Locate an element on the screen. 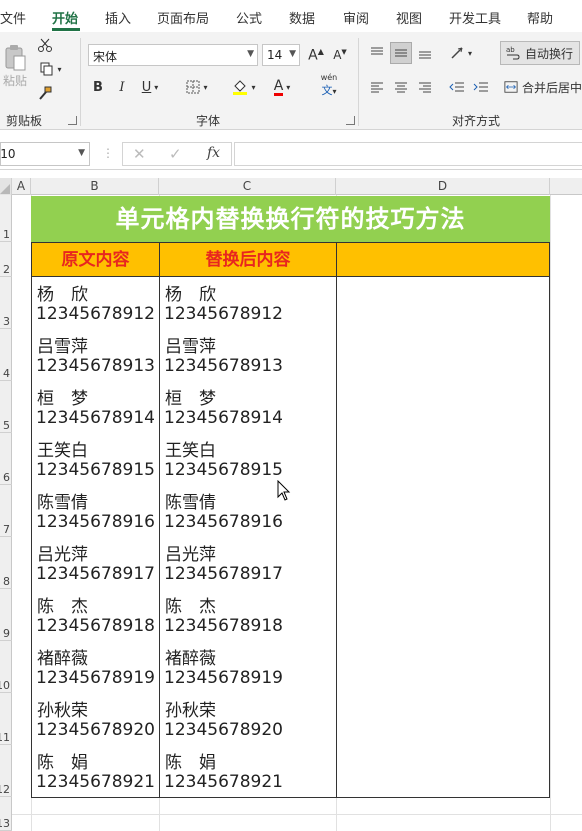 This screenshot has height=831, width=582. row-header: 9 is located at coordinates (6, 615).